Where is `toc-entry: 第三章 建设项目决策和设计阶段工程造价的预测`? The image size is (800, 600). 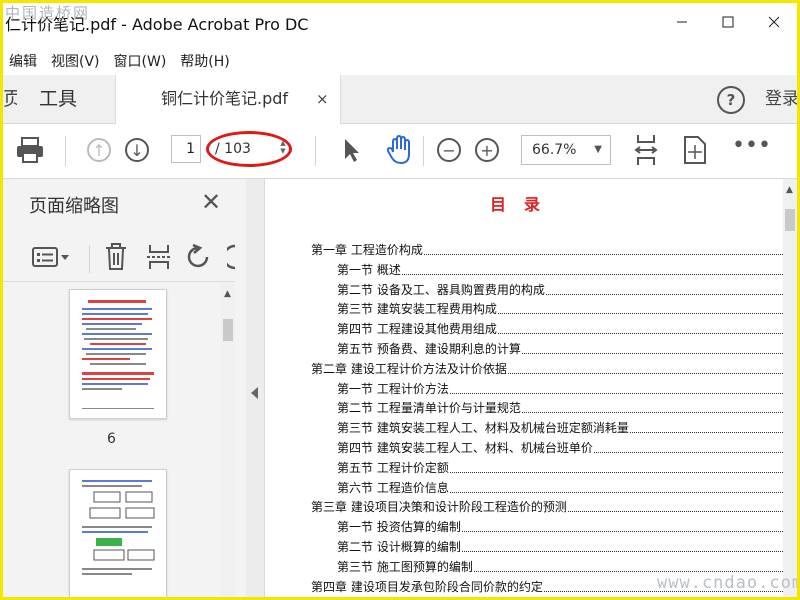 toc-entry: 第三章 建设项目决策和设计阶段工程造价的预测 is located at coordinates (547, 506).